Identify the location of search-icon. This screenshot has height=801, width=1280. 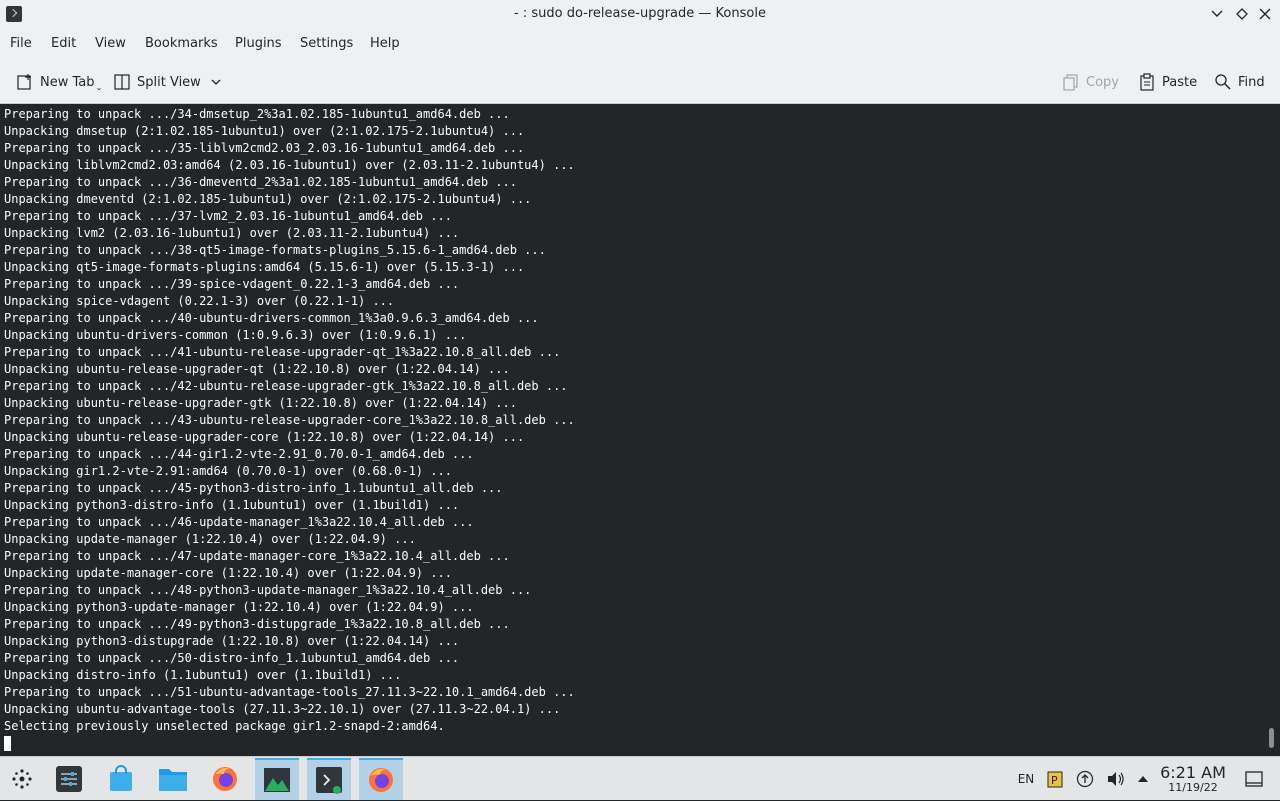
(1223, 82).